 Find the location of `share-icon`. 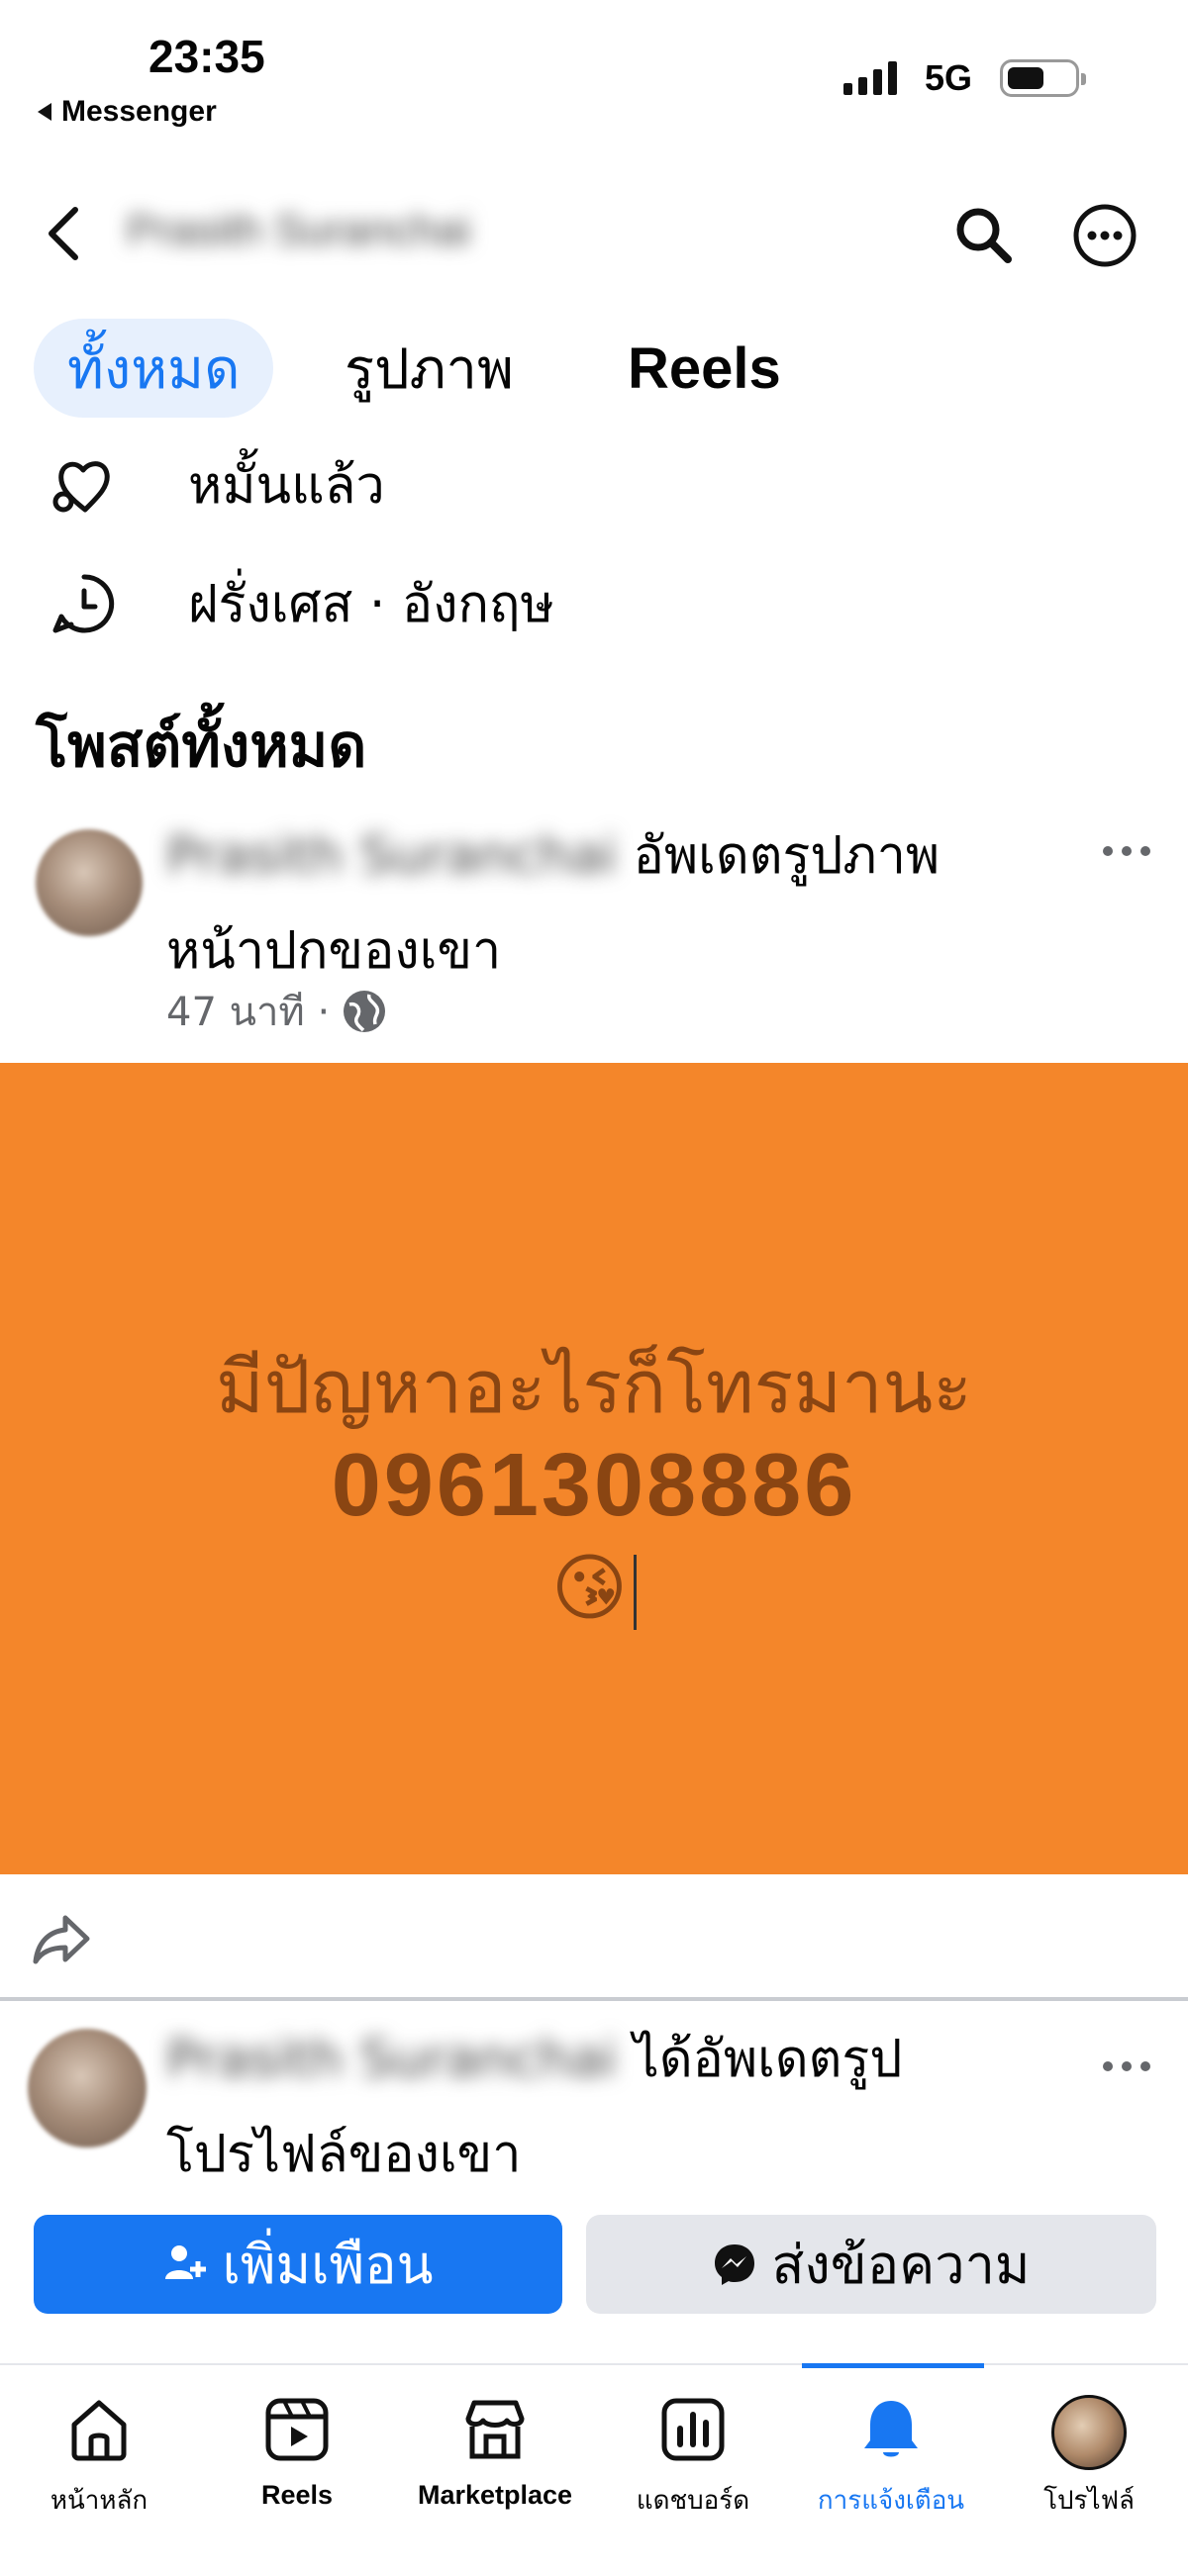

share-icon is located at coordinates (61, 1940).